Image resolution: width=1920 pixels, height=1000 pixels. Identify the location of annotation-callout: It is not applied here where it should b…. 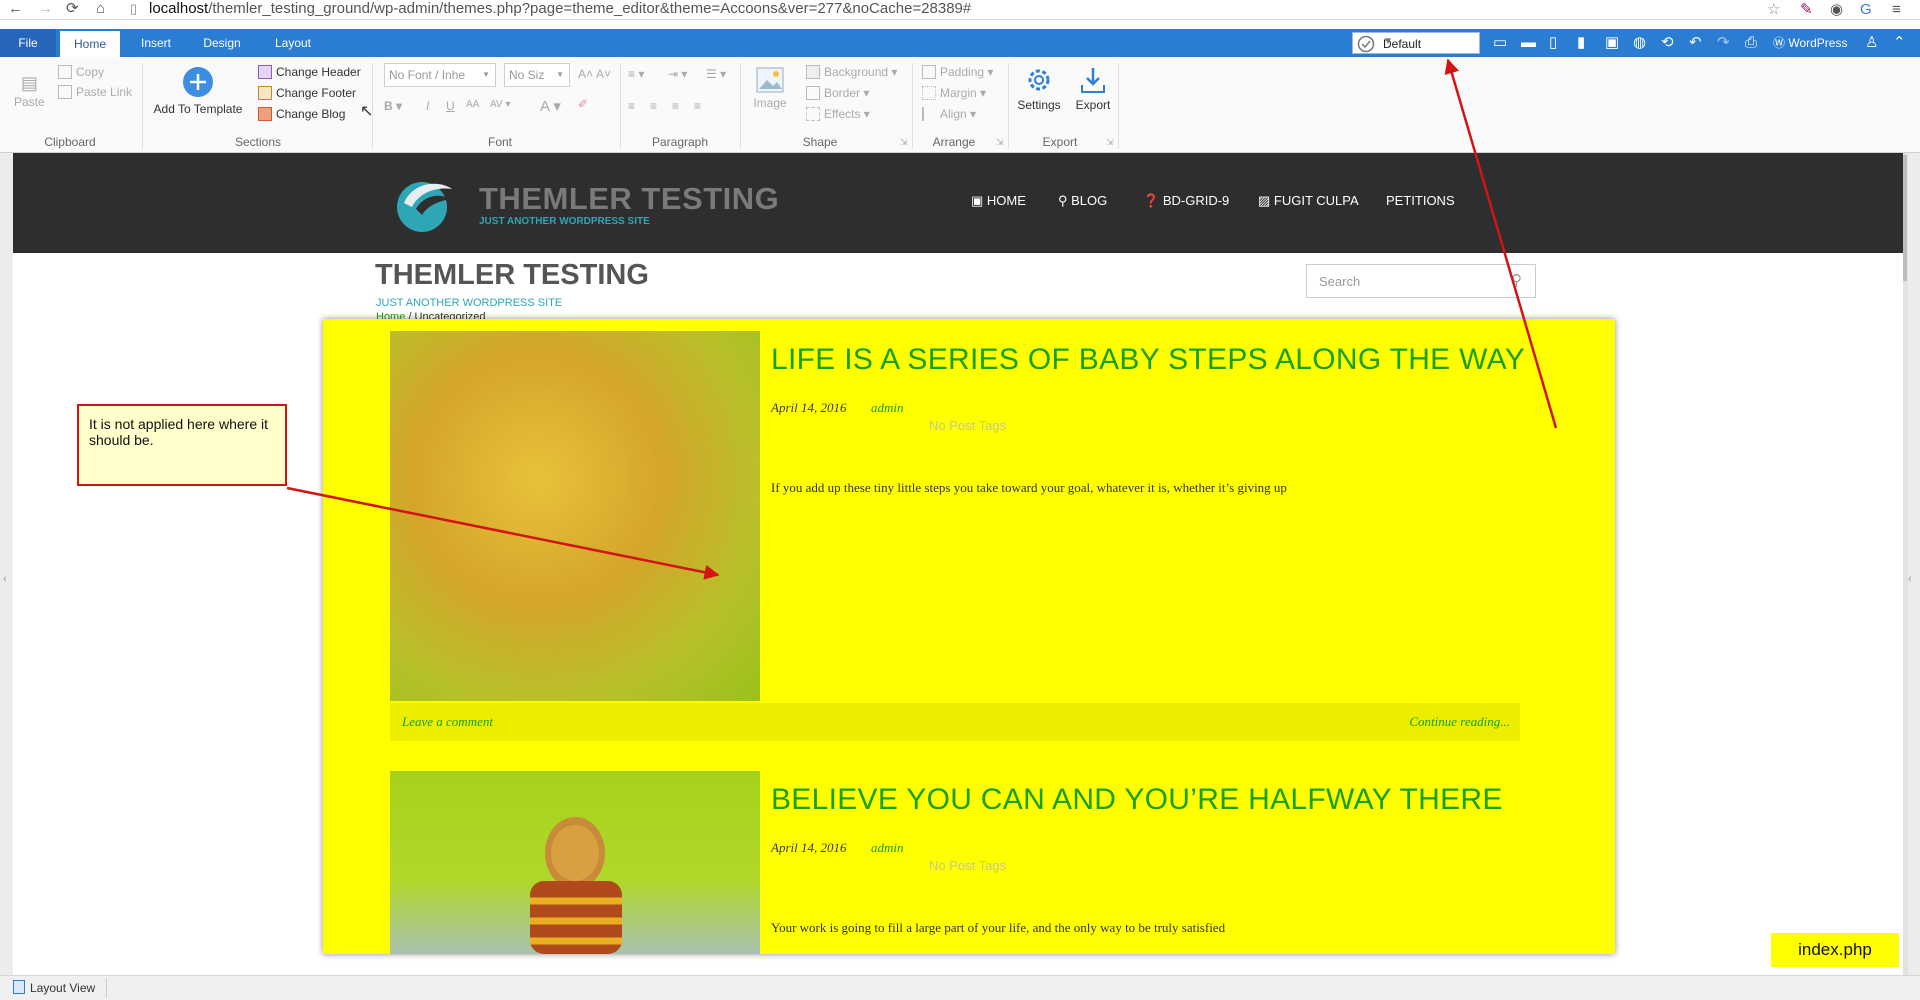
(182, 445).